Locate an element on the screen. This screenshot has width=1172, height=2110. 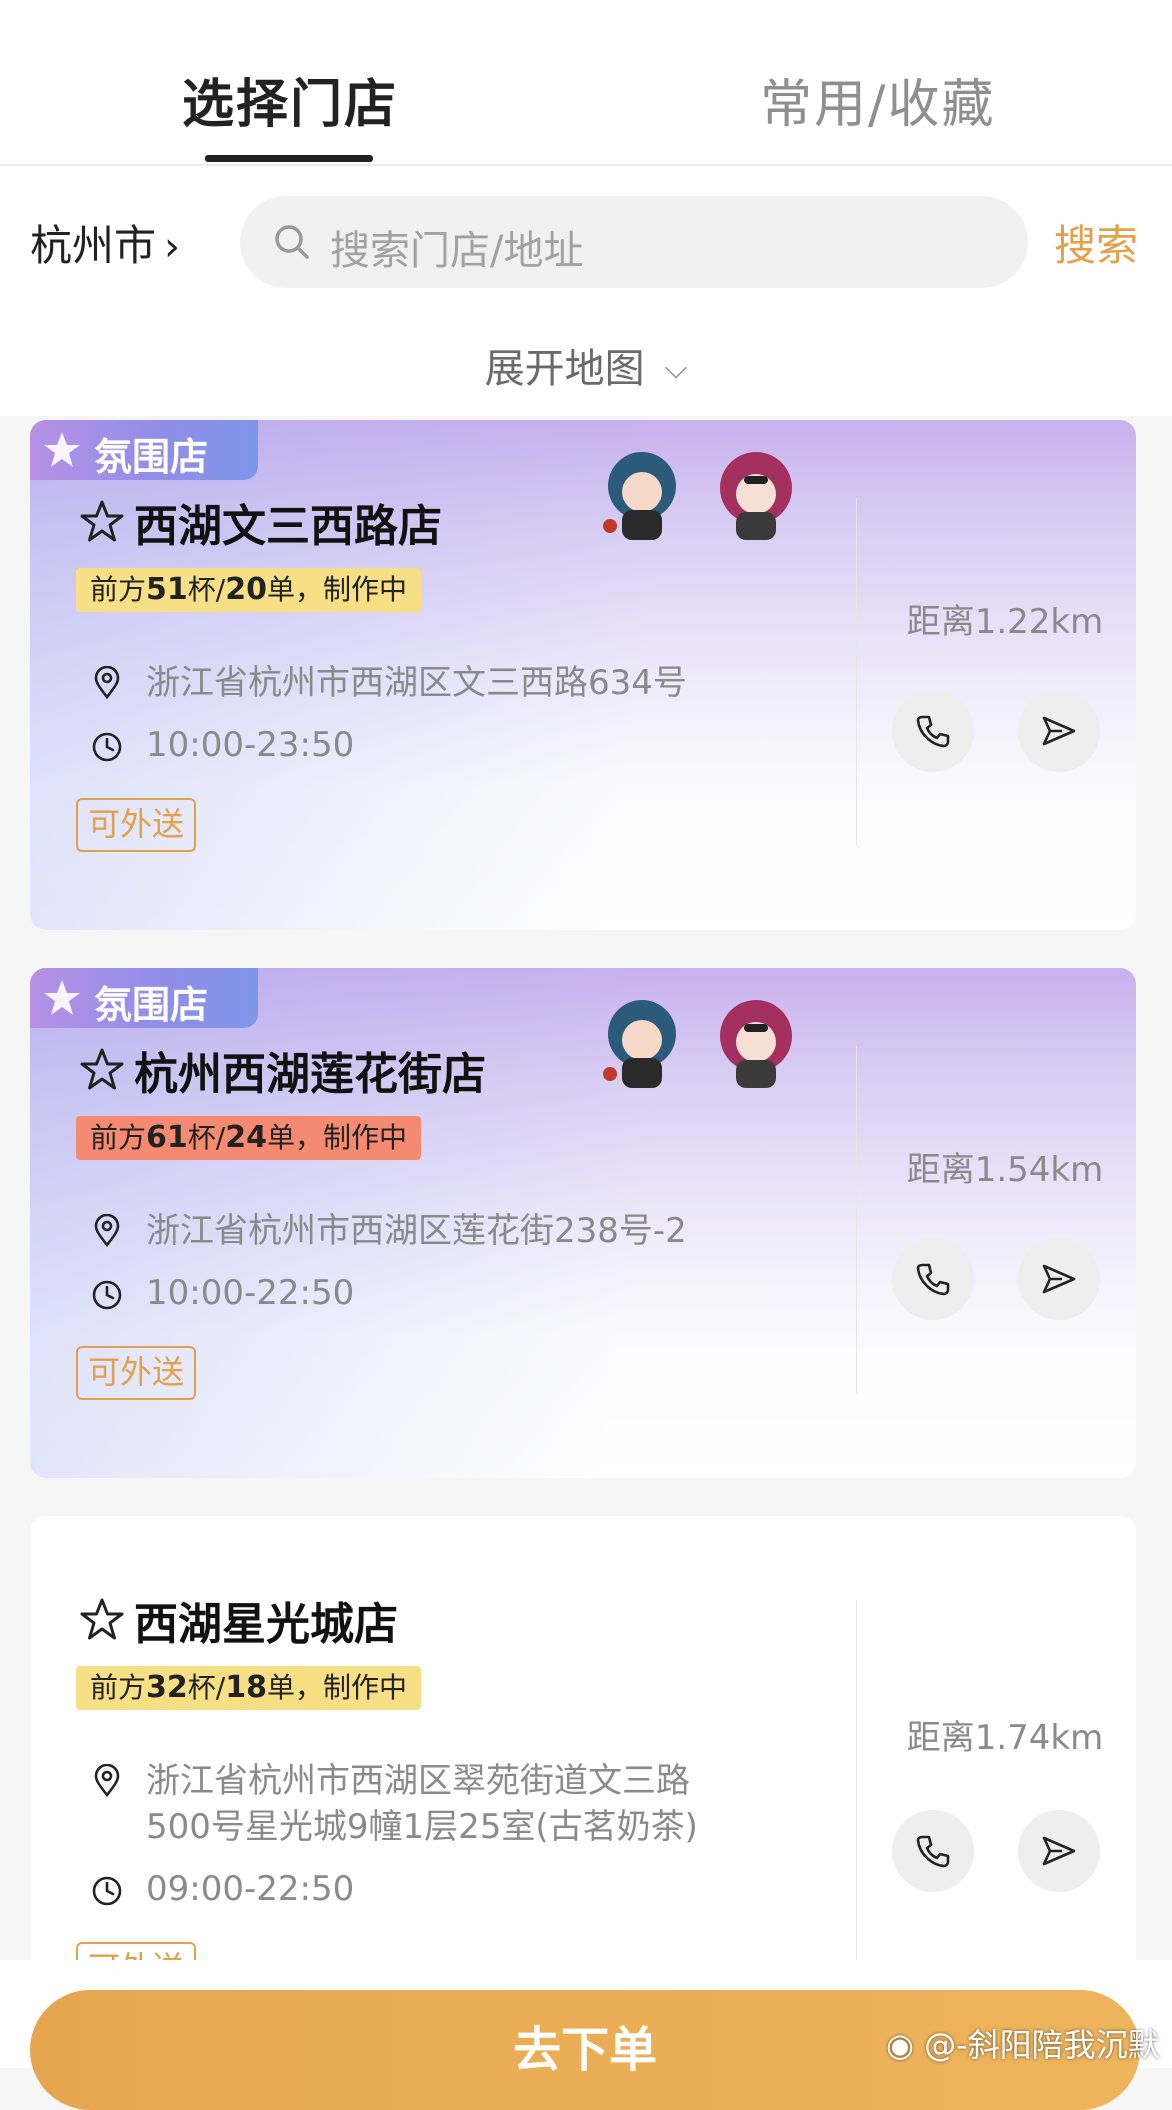
watermark: ◉ @-斜阳陪我沉默 is located at coordinates (1023, 2043).